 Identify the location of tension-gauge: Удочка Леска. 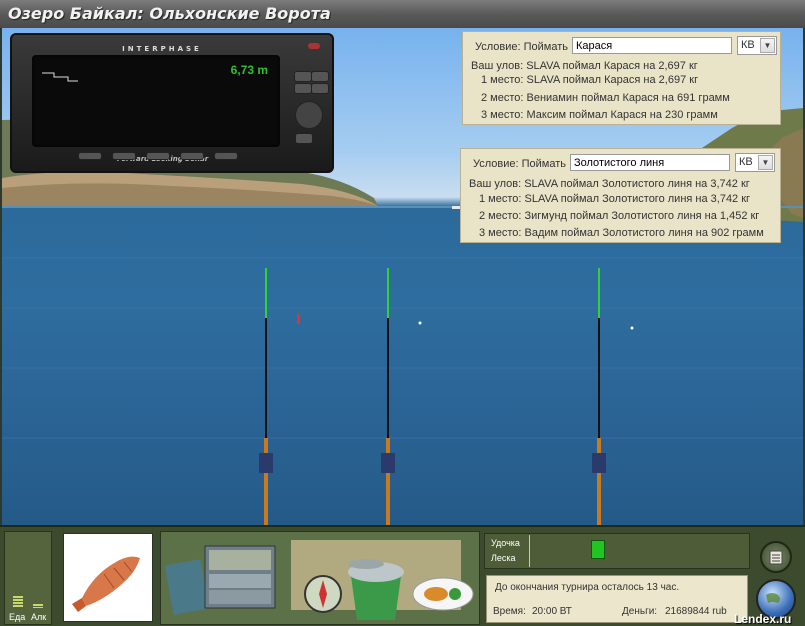
(617, 551).